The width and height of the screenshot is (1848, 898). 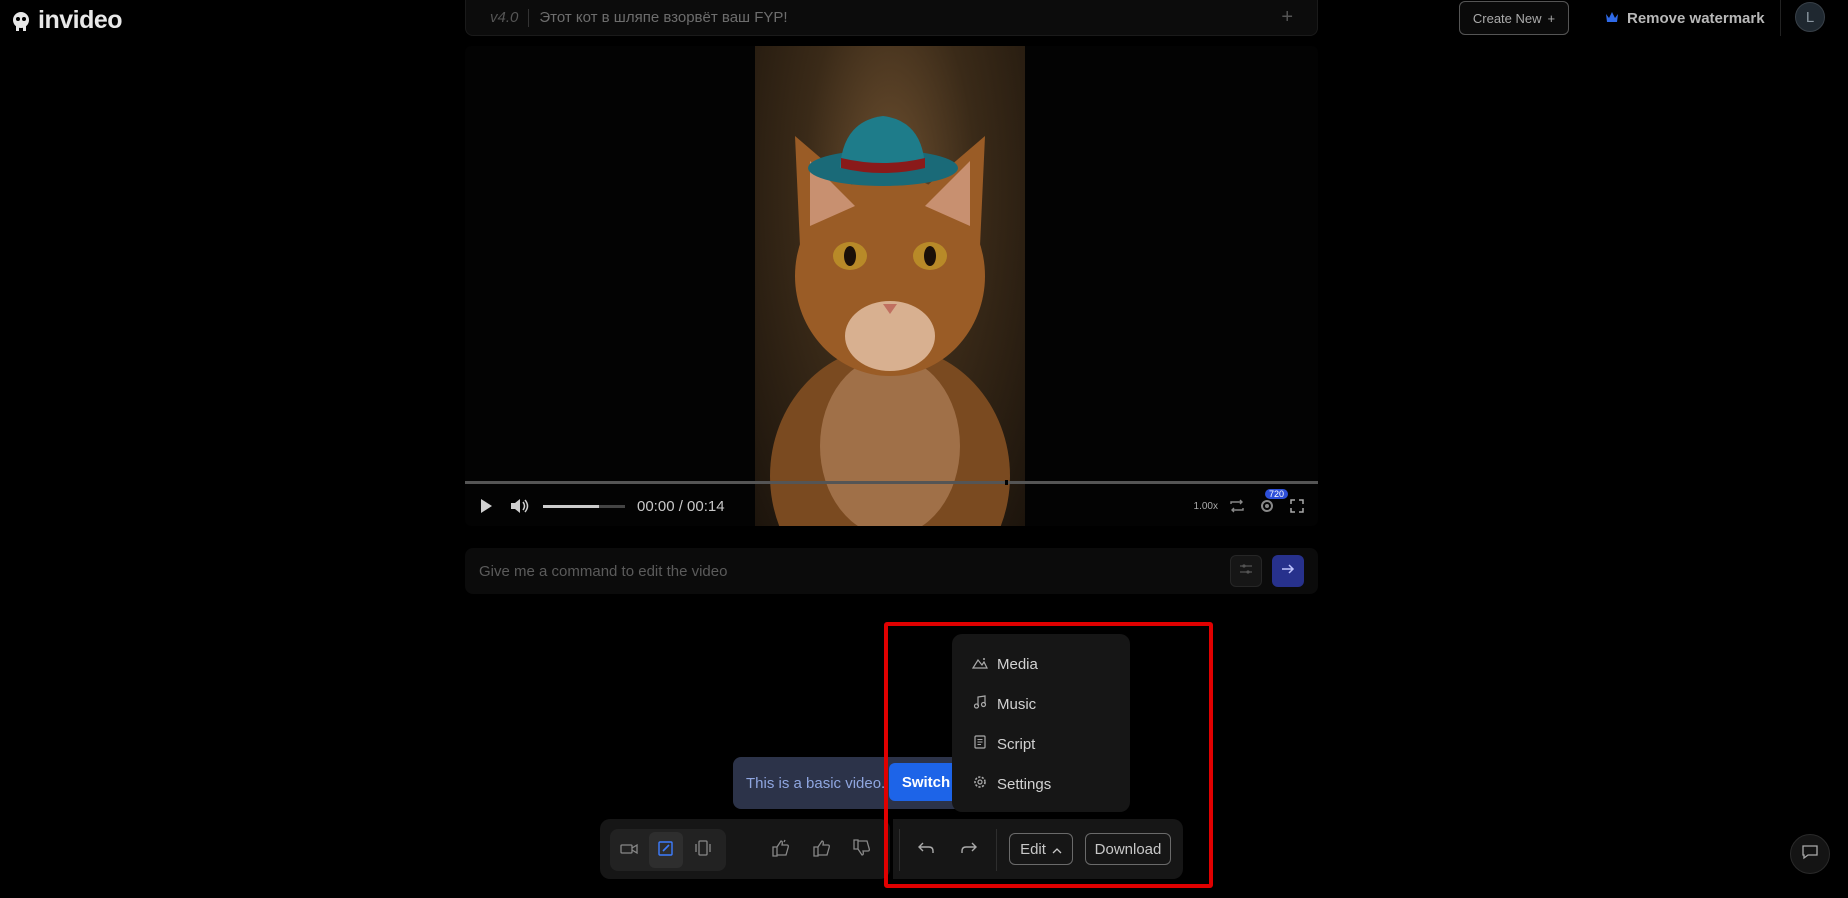 I want to click on time-display: 00:00 / 00:14, so click(x=681, y=506).